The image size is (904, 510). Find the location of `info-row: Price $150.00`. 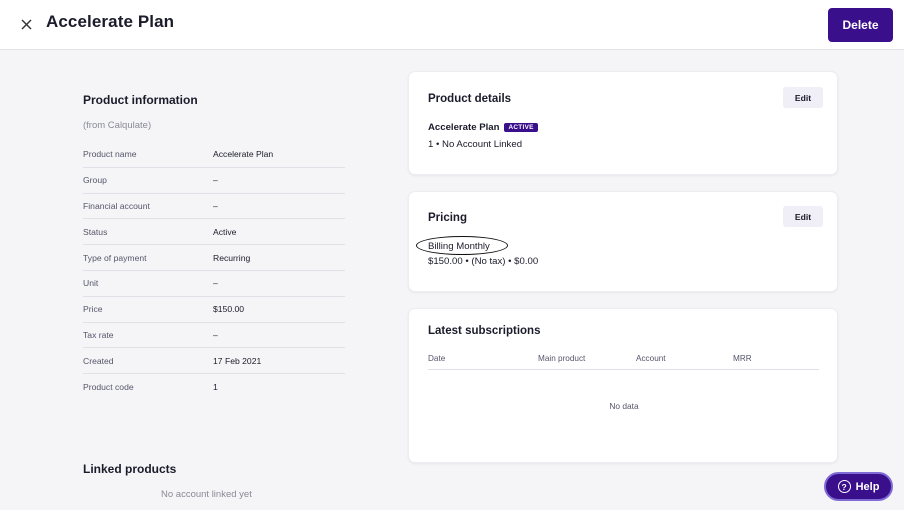

info-row: Price $150.00 is located at coordinates (214, 310).